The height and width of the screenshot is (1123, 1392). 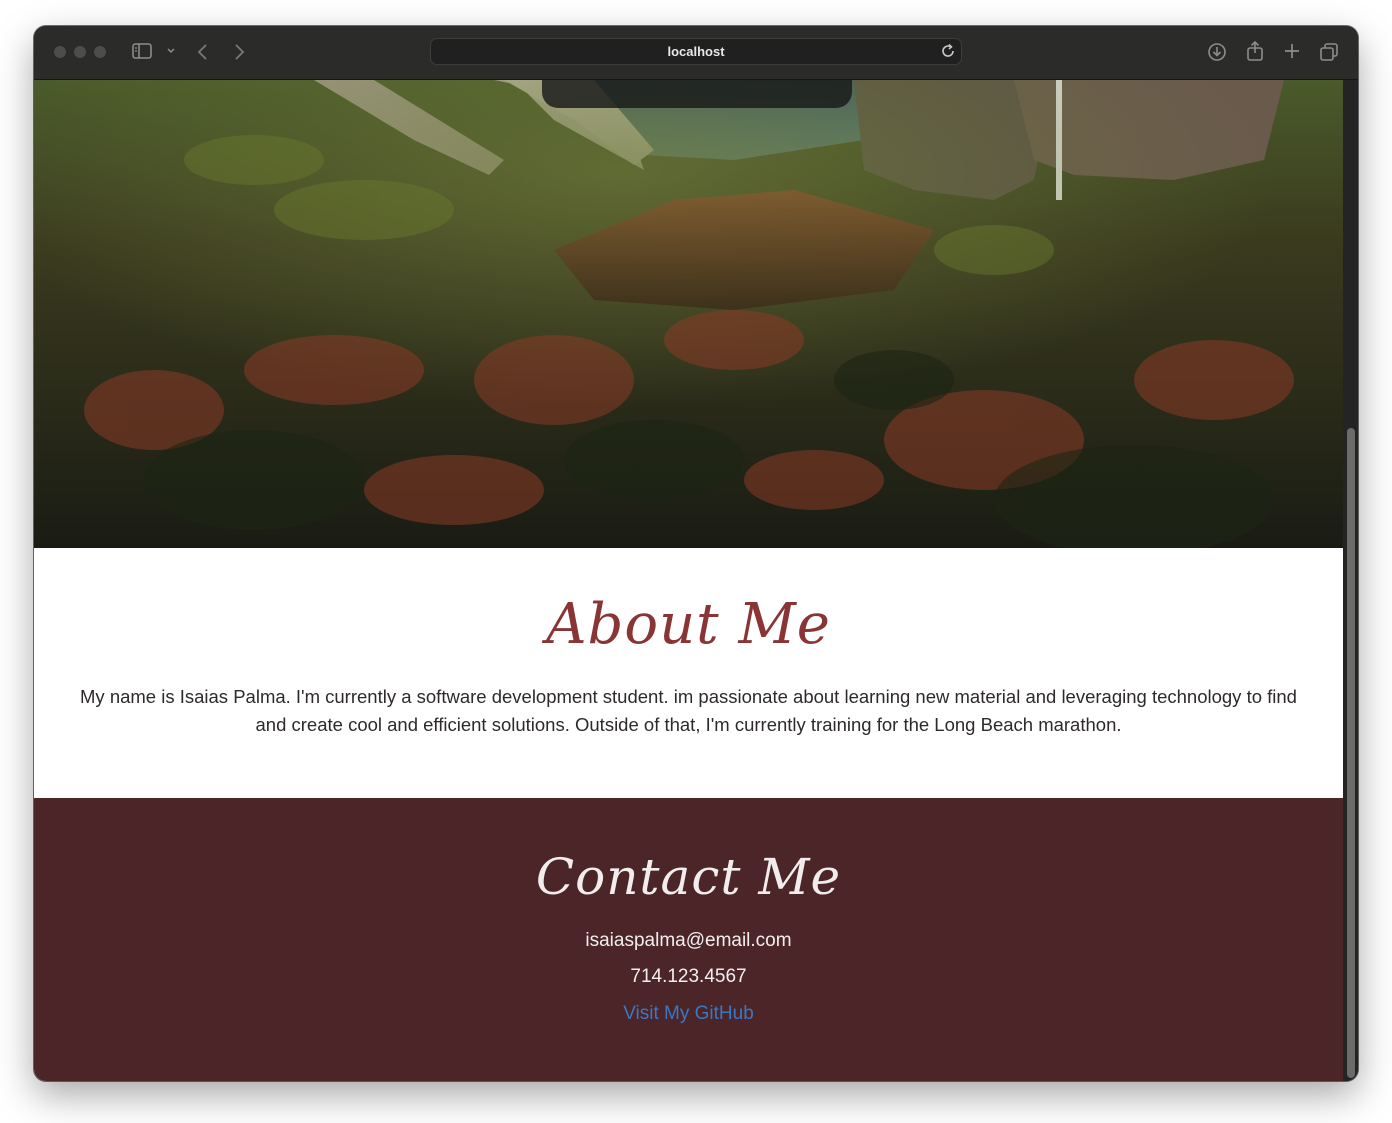 What do you see at coordinates (948, 53) in the screenshot?
I see `reload-icon` at bounding box center [948, 53].